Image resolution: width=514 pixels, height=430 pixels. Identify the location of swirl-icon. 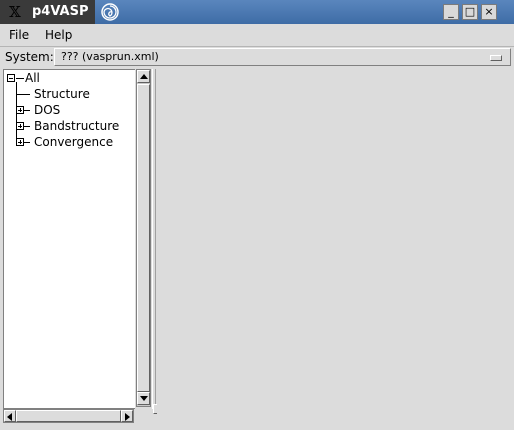
(110, 12).